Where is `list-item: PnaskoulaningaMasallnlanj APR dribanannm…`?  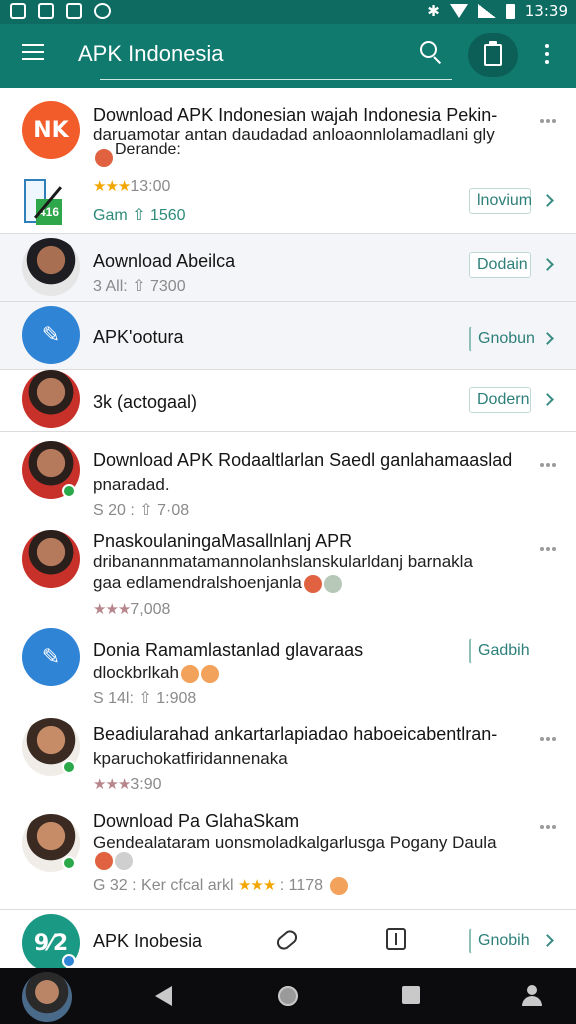
list-item: PnaskoulaningaMasallnlanj APR dribanannm… is located at coordinates (288, 576).